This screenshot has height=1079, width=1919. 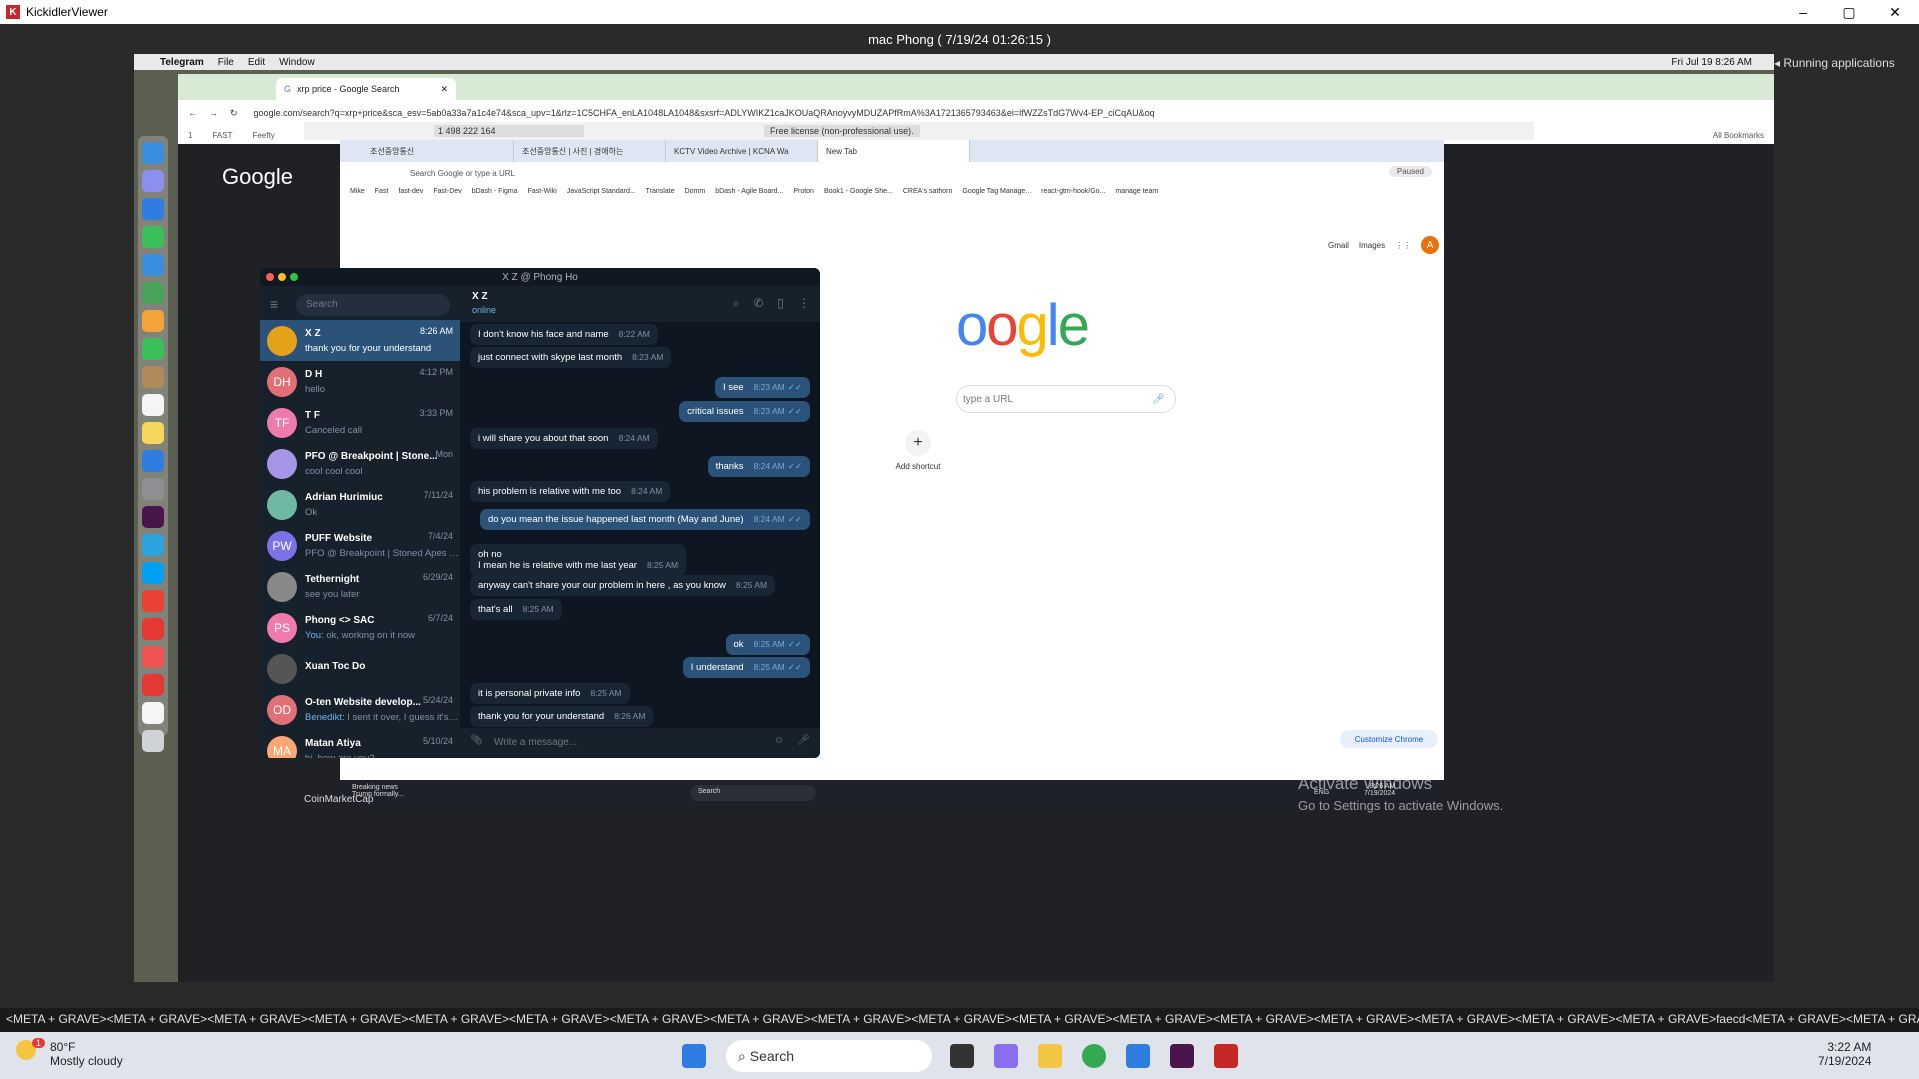 What do you see at coordinates (542, 191) in the screenshot?
I see `inner-bookmark: Fast-Wiki` at bounding box center [542, 191].